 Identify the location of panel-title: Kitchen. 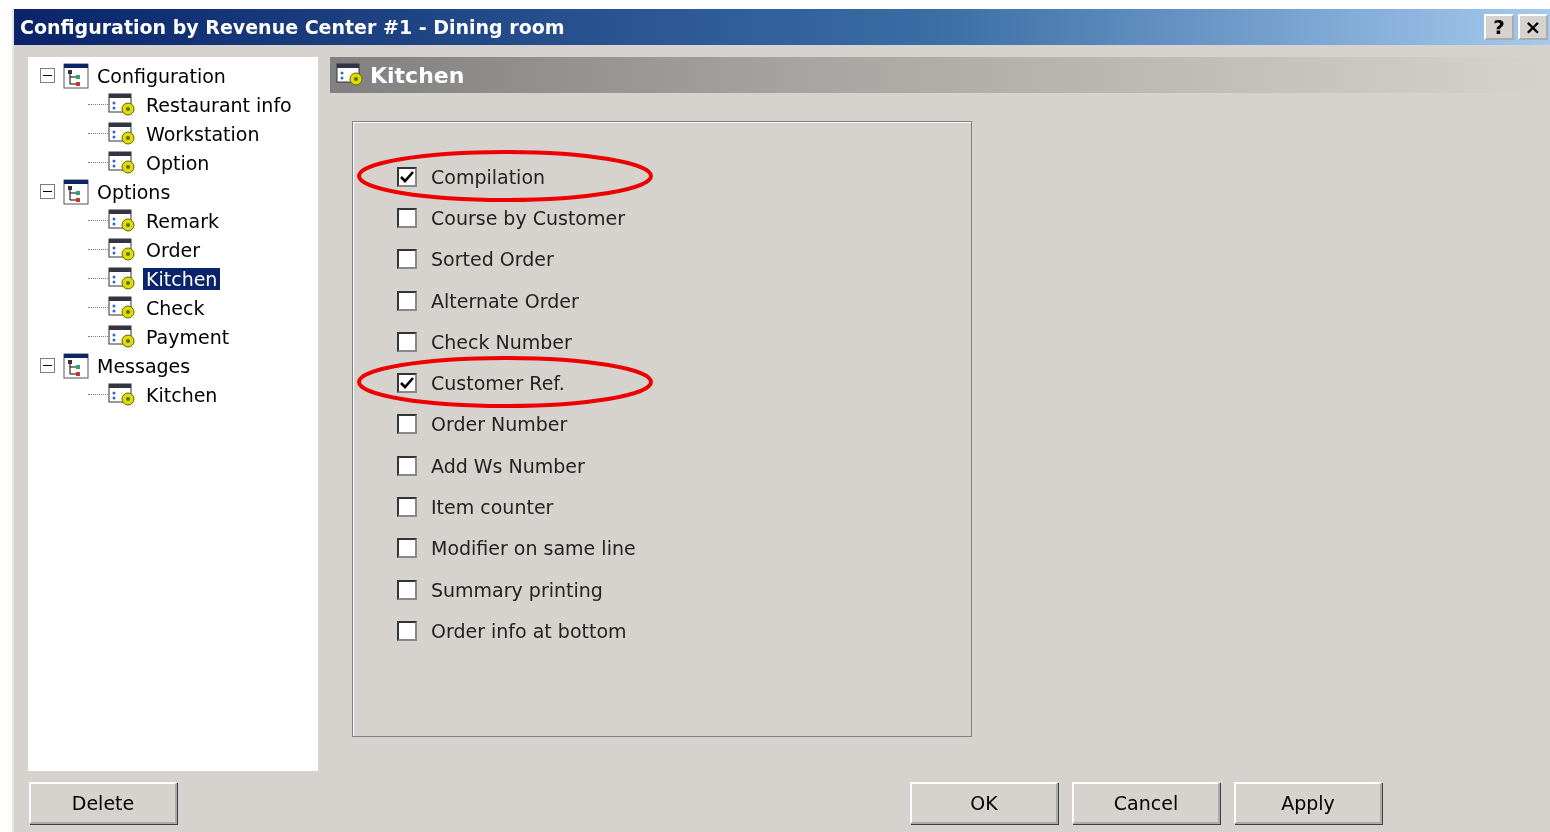
(417, 75).